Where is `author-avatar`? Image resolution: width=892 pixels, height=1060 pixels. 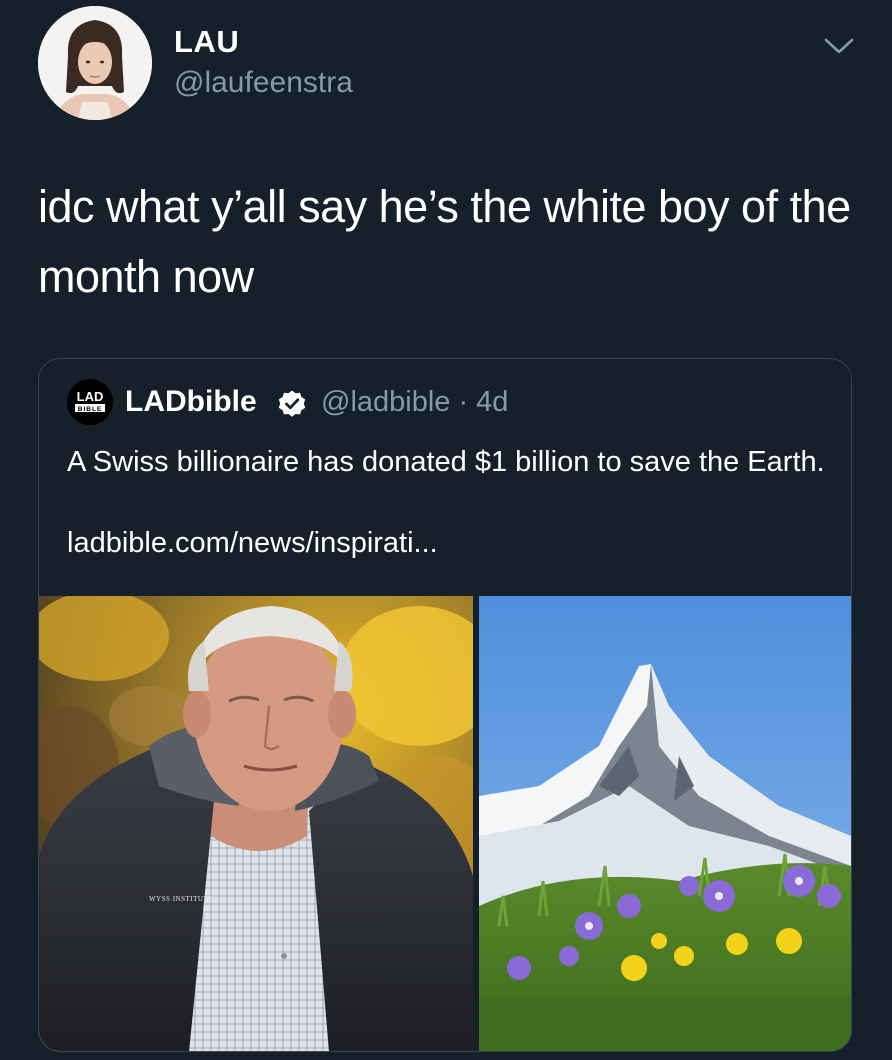 author-avatar is located at coordinates (95, 63).